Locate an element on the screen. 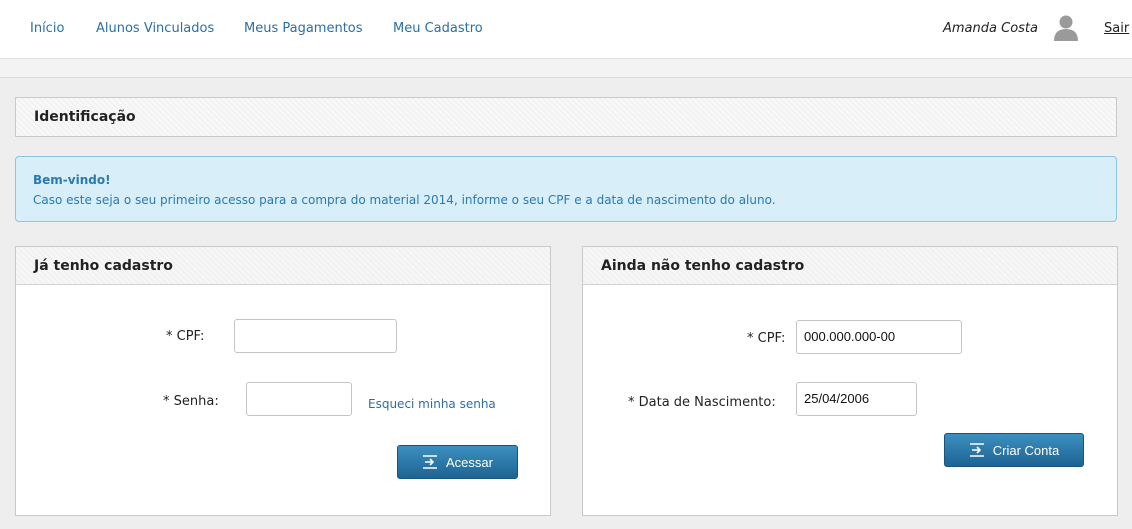  login-cpf-label: * CPF: is located at coordinates (185, 336).